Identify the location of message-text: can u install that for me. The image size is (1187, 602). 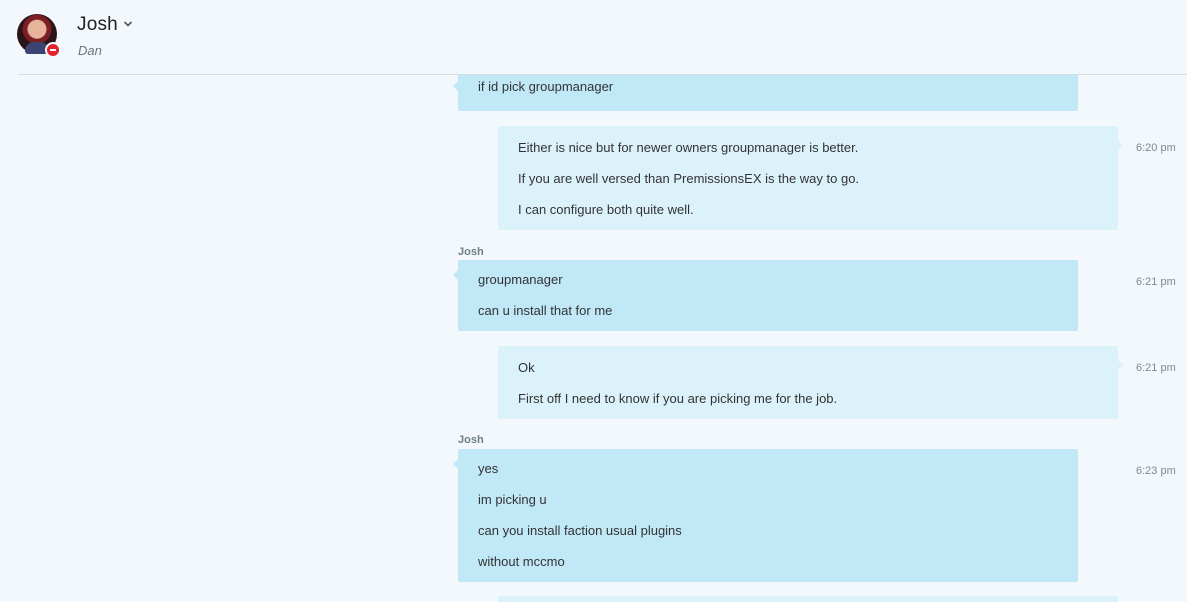
(545, 310).